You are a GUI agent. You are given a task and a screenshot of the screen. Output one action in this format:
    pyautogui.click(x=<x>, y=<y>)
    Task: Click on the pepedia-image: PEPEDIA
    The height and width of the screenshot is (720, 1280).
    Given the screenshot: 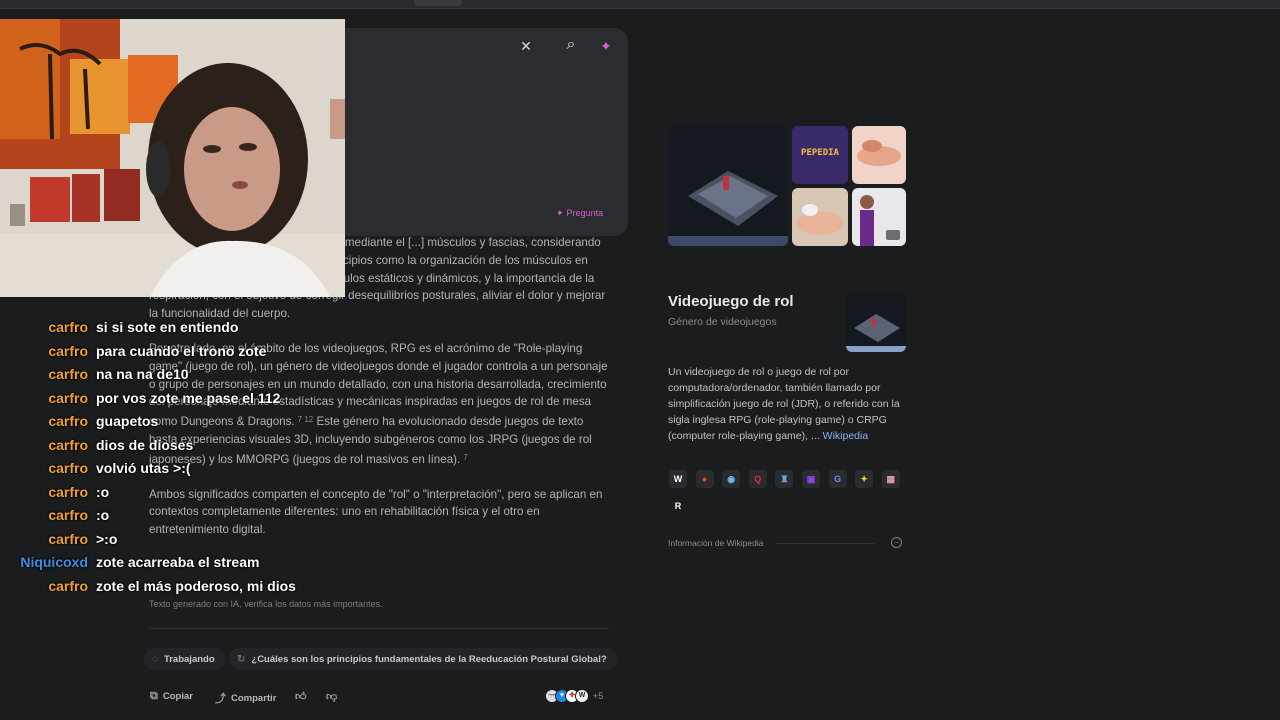 What is the action you would take?
    pyautogui.click(x=820, y=155)
    